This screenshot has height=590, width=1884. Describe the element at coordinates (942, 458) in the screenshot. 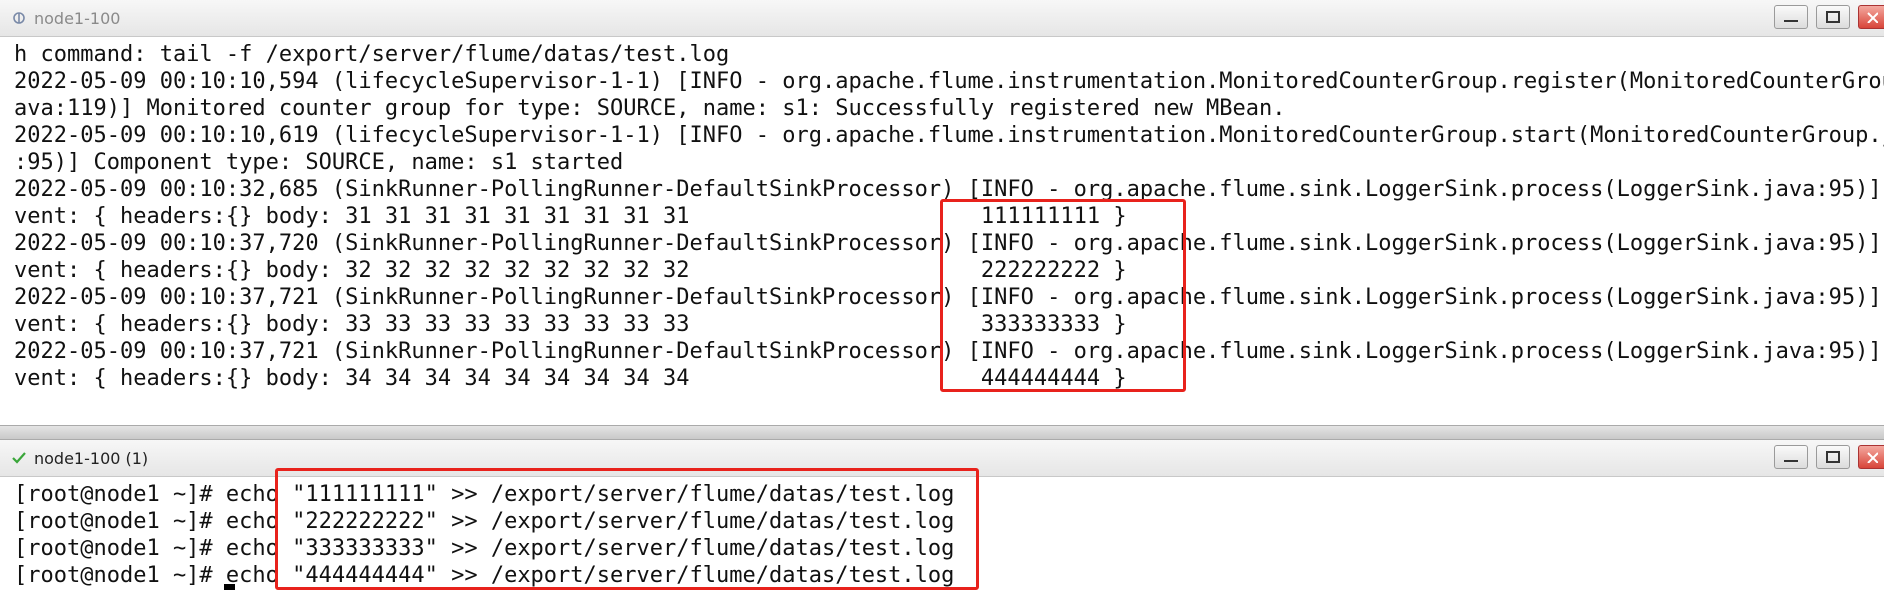

I see `bottom-window-titlebar: node1-100 (1)` at that location.